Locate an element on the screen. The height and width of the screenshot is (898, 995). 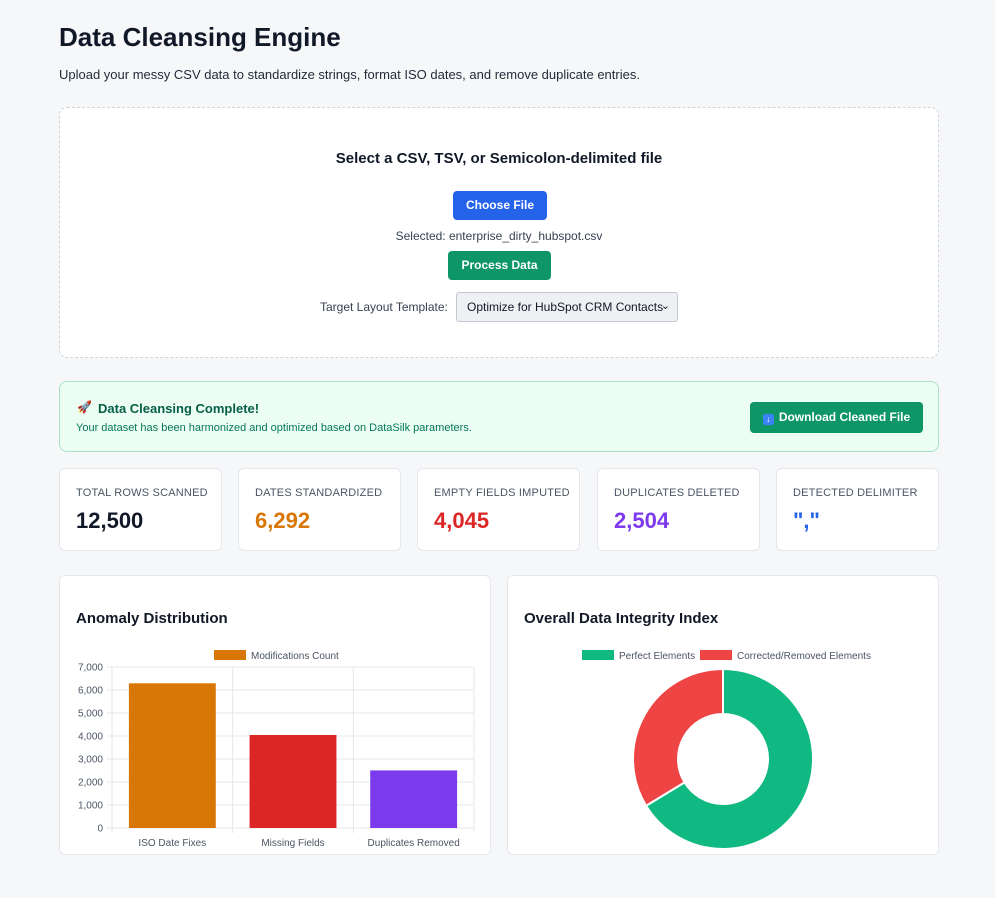
stat-value: 4,045 is located at coordinates (462, 520).